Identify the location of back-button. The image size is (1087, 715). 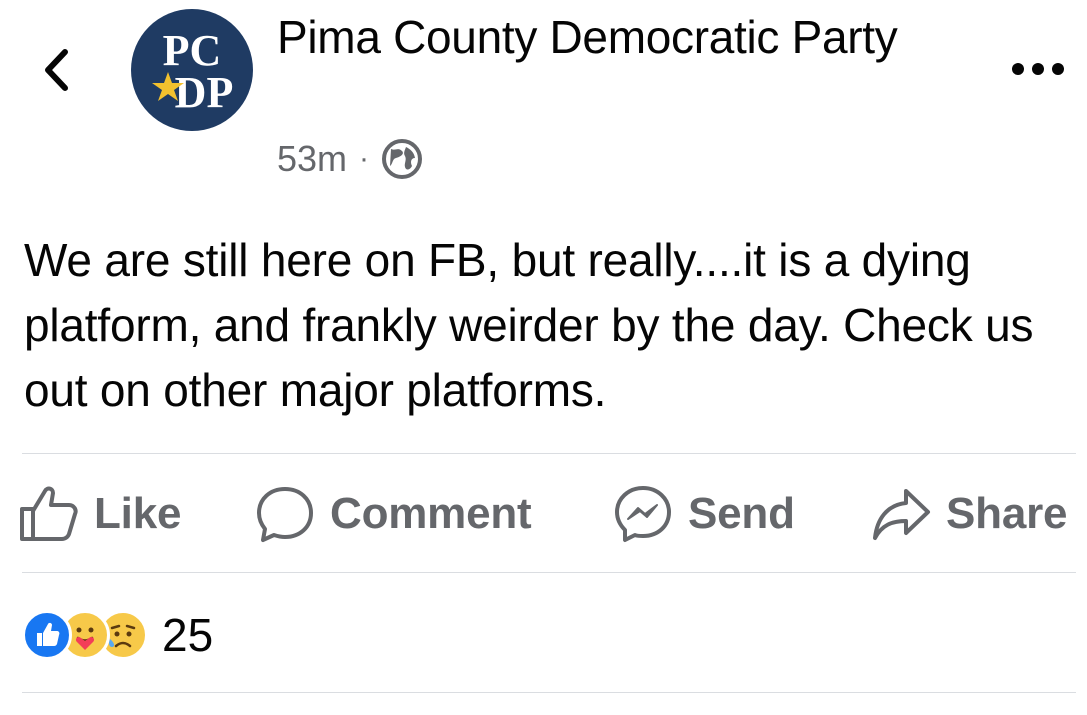
(56, 70).